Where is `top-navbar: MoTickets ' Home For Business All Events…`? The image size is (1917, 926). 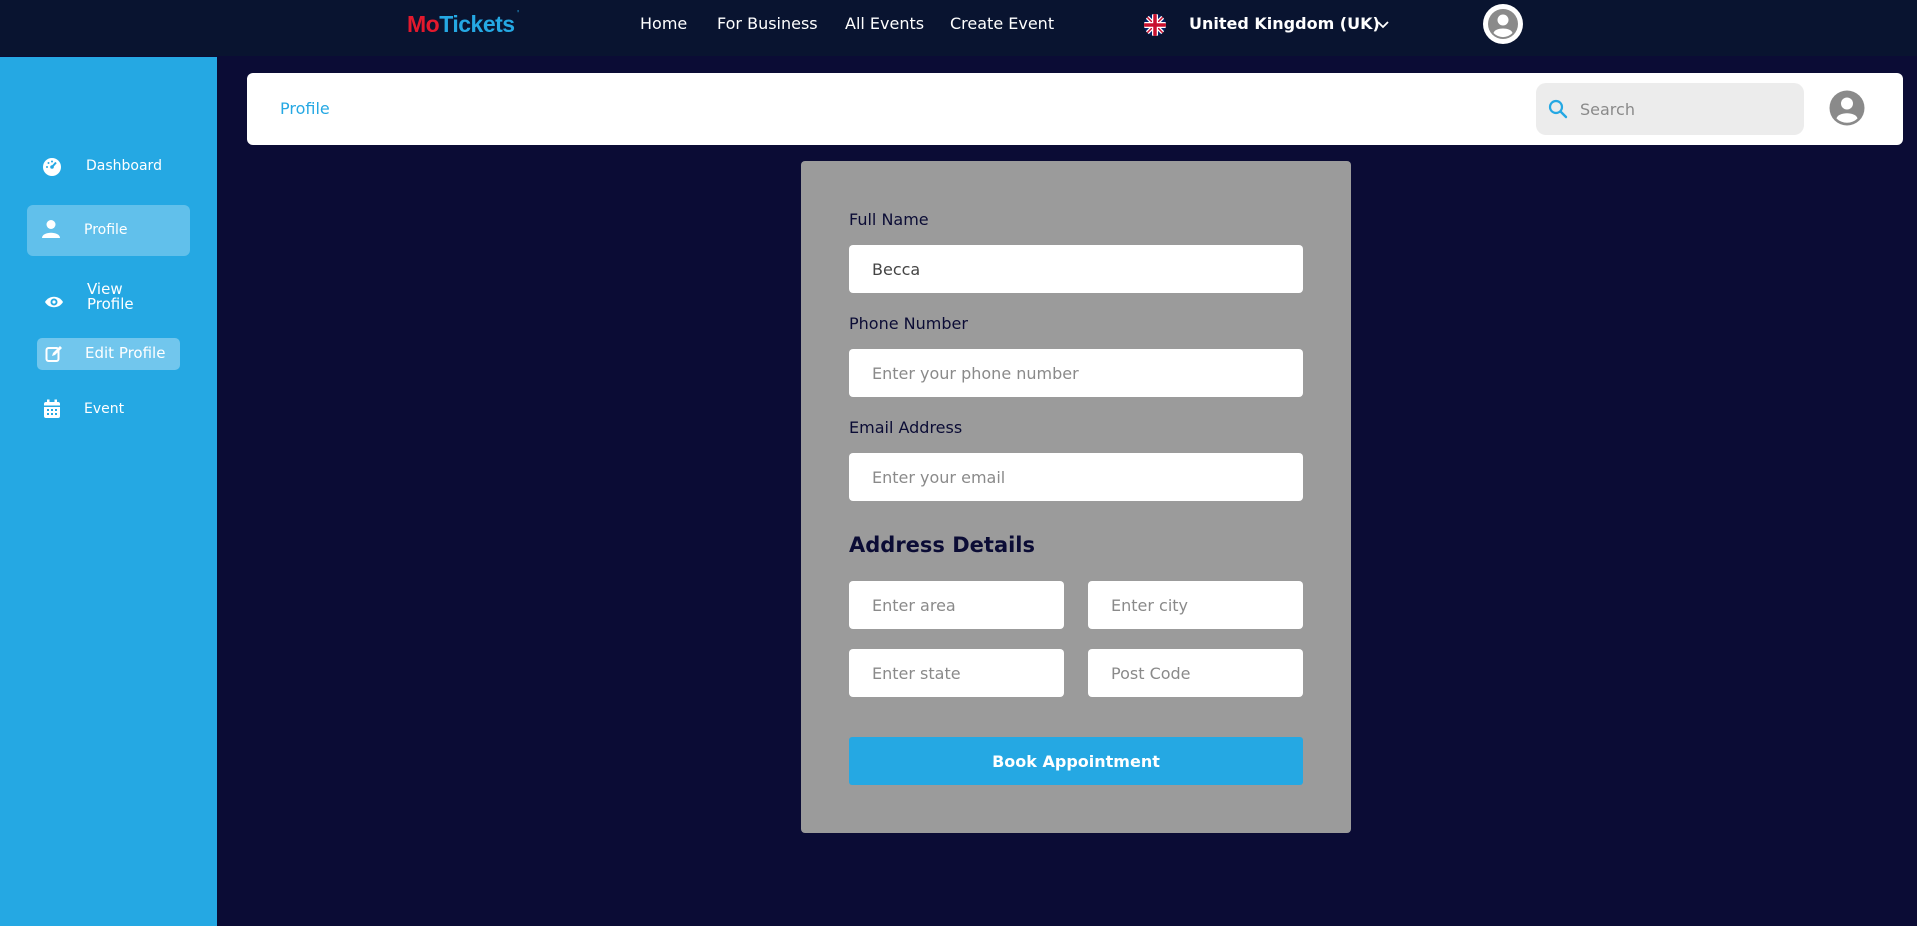
top-navbar: MoTickets ' Home For Business All Events… is located at coordinates (958, 28).